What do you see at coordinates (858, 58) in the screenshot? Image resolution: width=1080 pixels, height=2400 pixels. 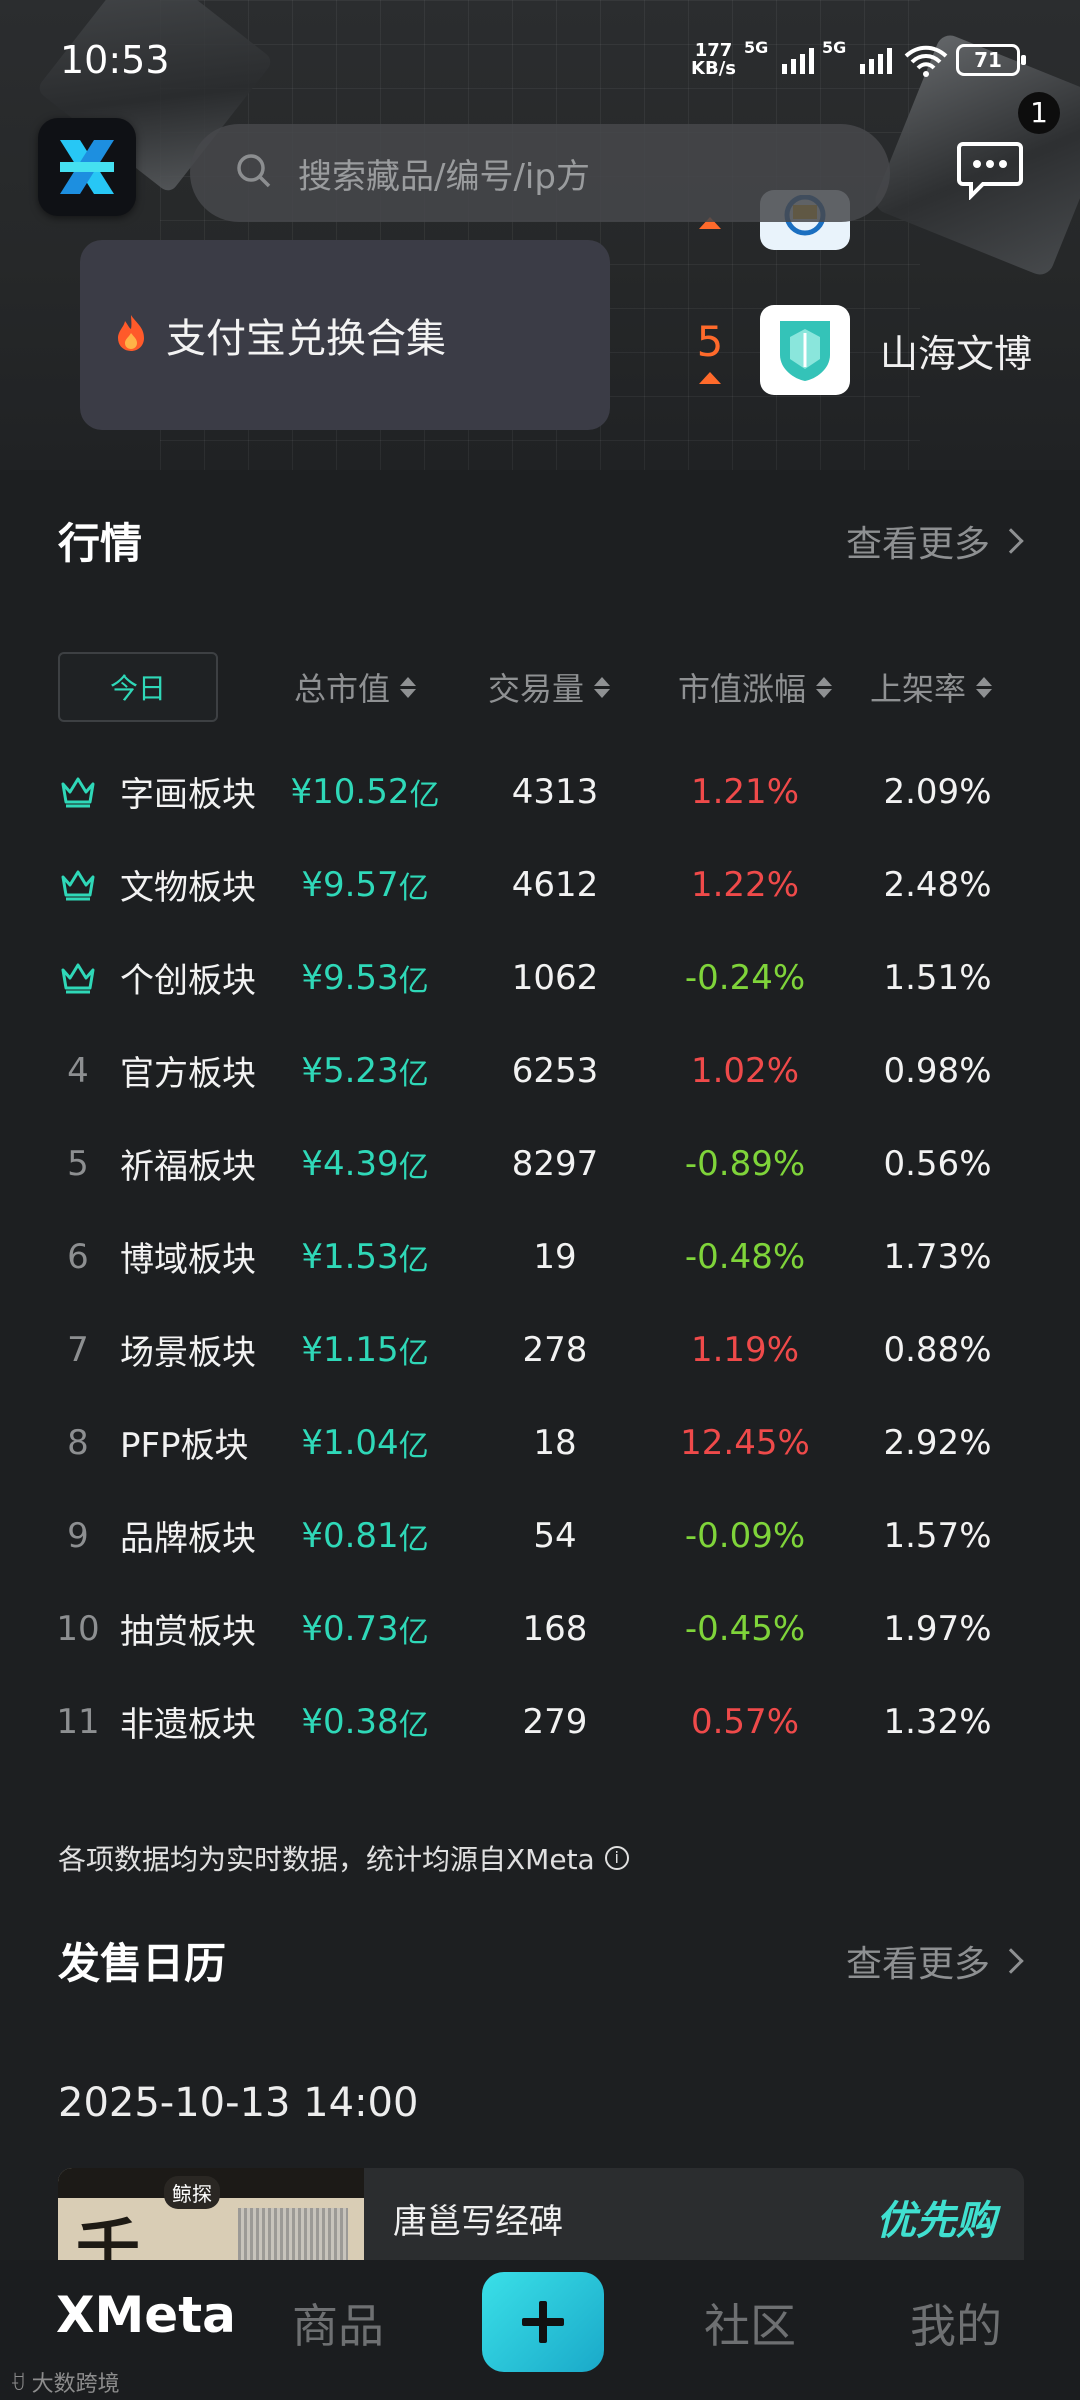 I see `status-icons: 177 KB/s 5G 5G 71` at bounding box center [858, 58].